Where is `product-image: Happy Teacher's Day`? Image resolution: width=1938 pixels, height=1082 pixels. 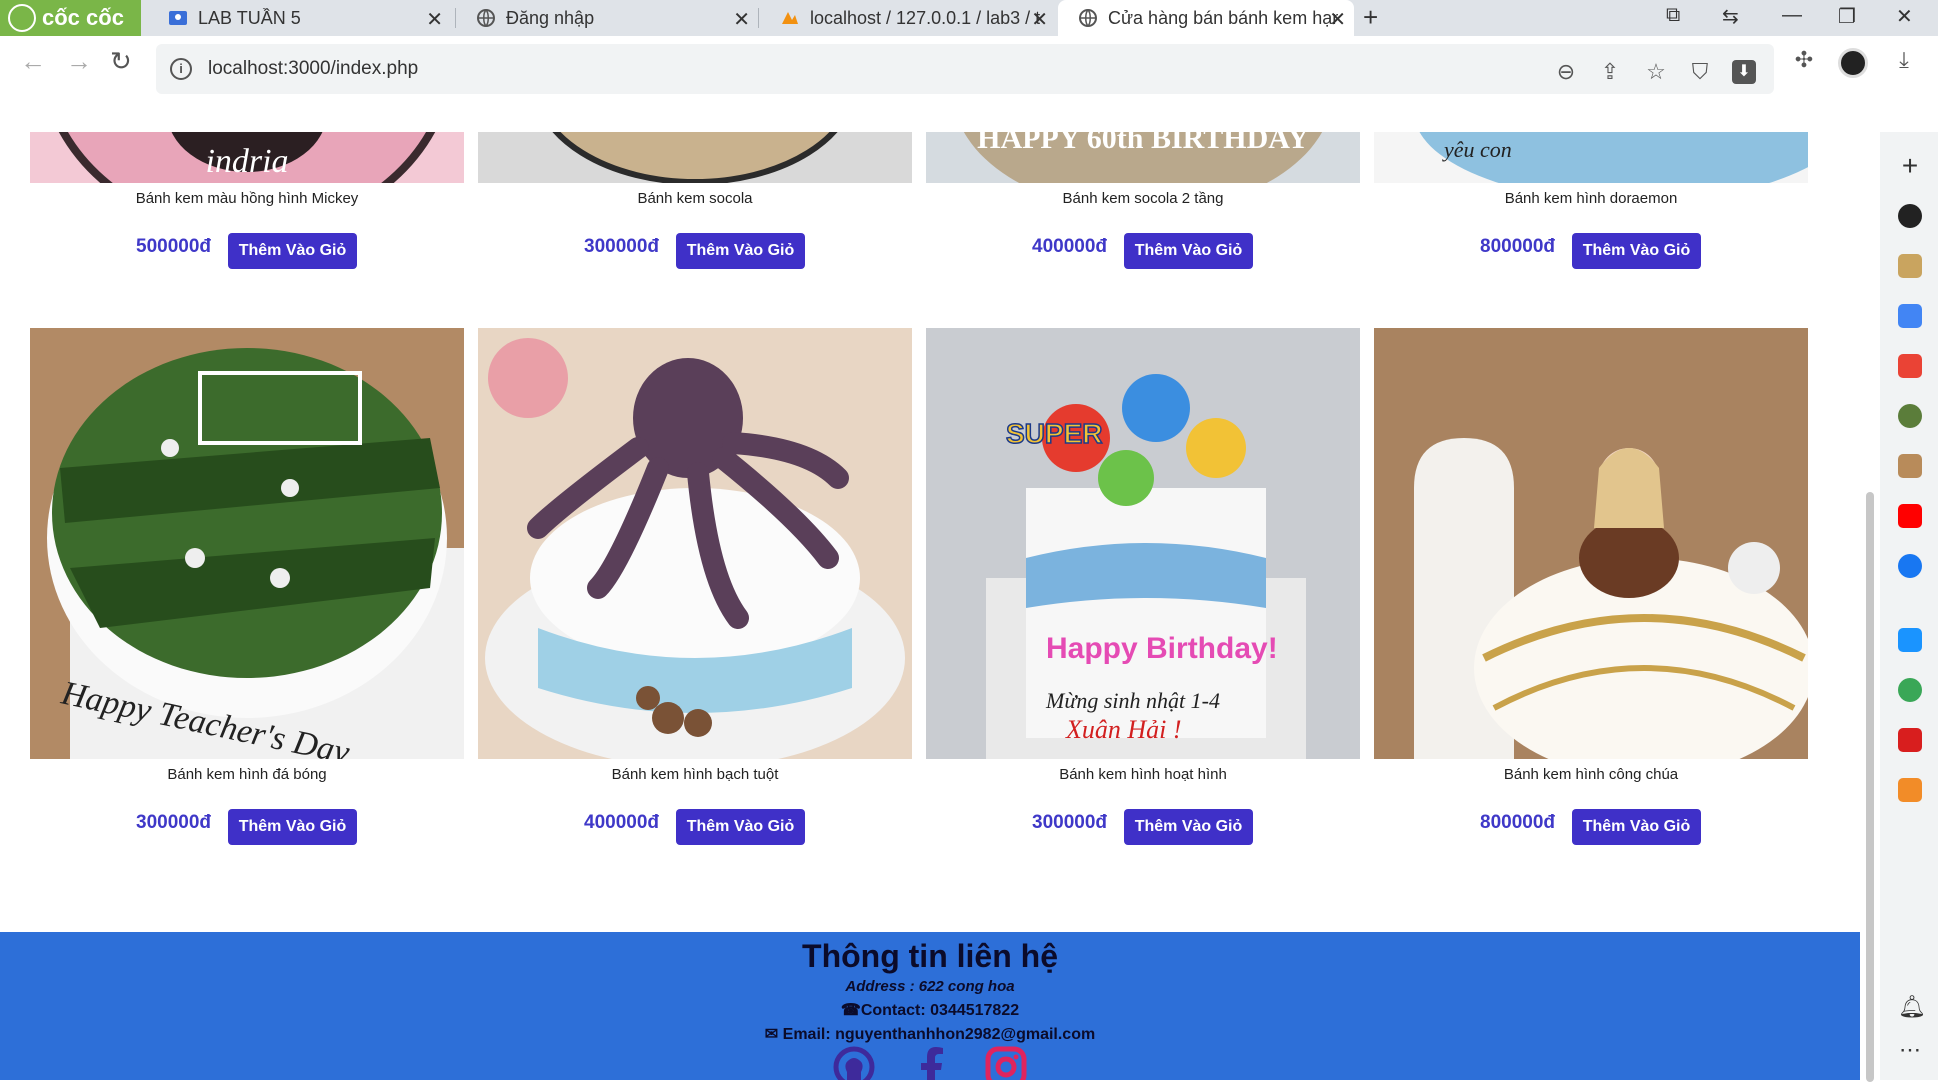
product-image: Happy Teacher's Day is located at coordinates (247, 543).